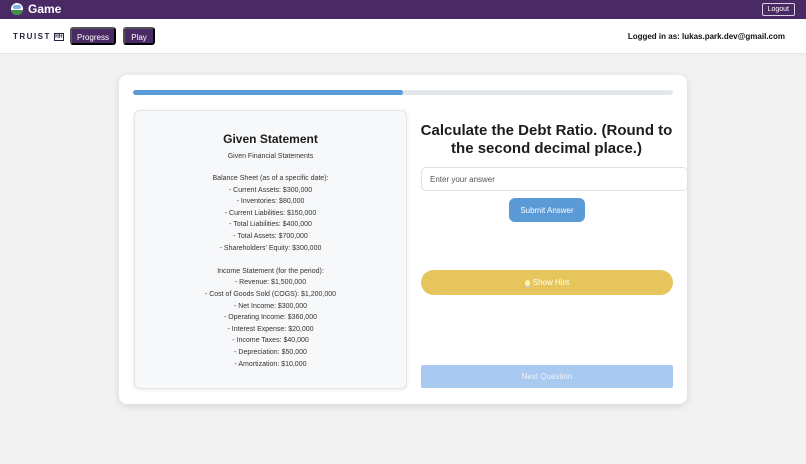 The height and width of the screenshot is (464, 806). What do you see at coordinates (268, 92) in the screenshot?
I see `progress-bar-fill` at bounding box center [268, 92].